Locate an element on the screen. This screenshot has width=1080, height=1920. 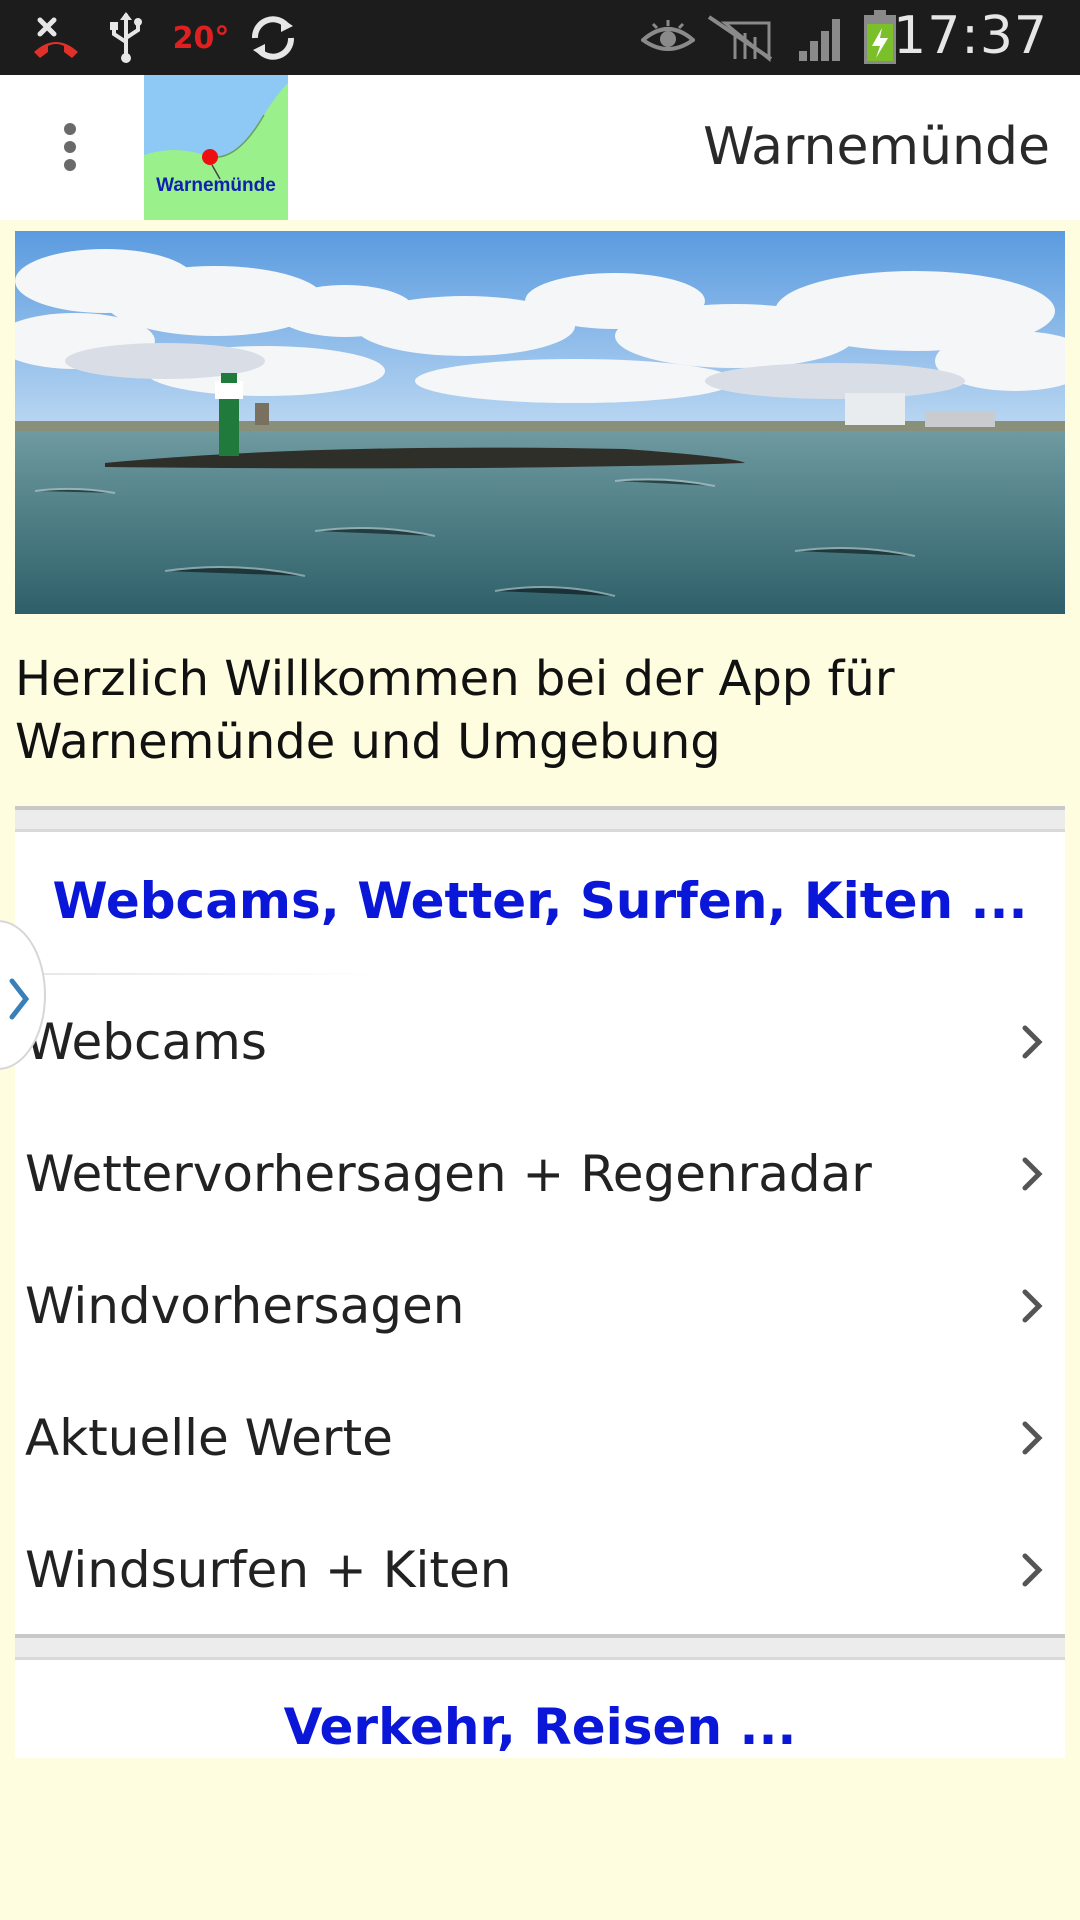
temperature-icon: 20° is located at coordinates (201, 38).